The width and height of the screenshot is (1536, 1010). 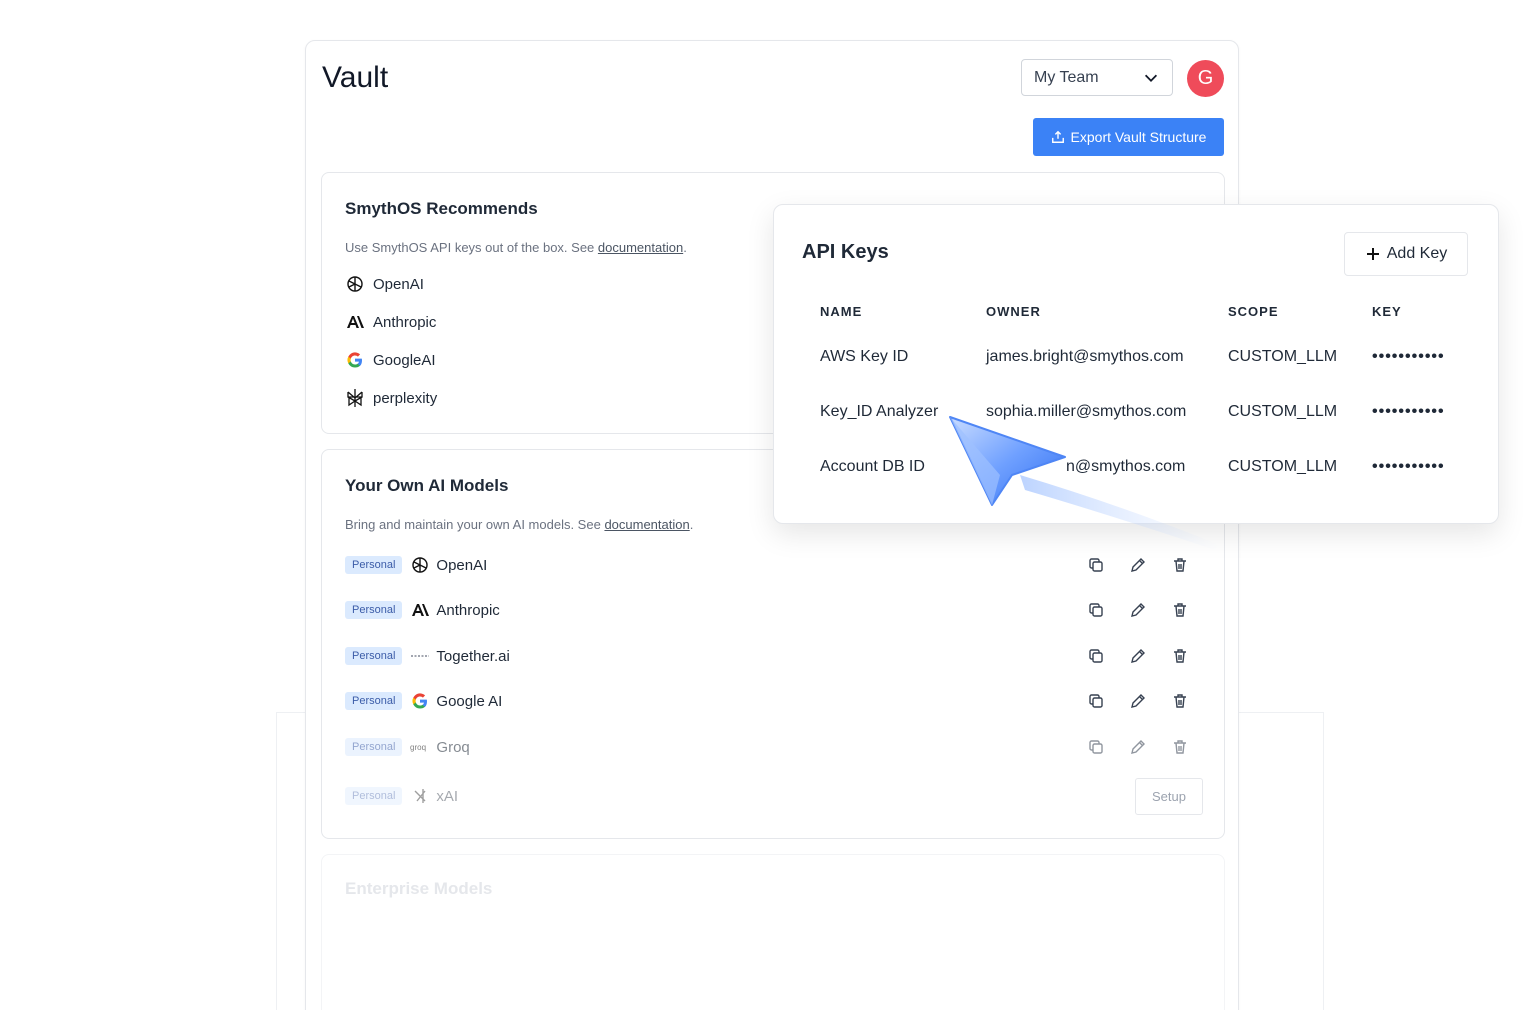 What do you see at coordinates (462, 565) in the screenshot?
I see `model-name: OpenAI` at bounding box center [462, 565].